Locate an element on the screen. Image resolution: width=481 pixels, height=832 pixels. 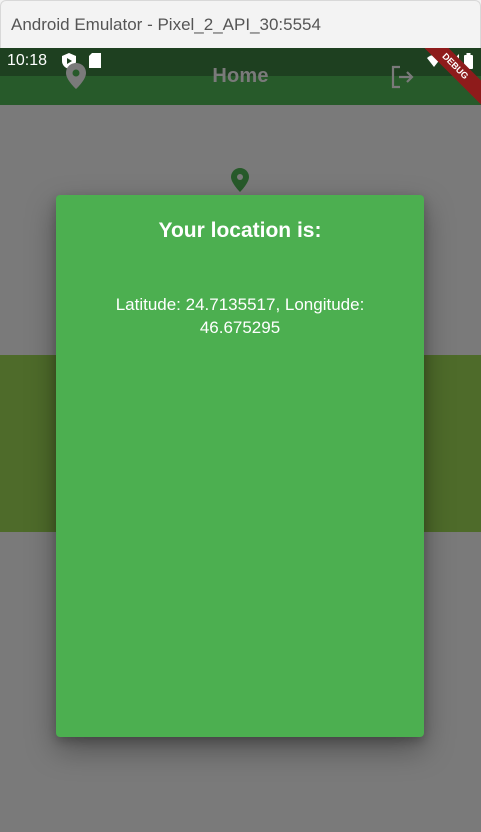
map-marker-icon is located at coordinates (240, 182).